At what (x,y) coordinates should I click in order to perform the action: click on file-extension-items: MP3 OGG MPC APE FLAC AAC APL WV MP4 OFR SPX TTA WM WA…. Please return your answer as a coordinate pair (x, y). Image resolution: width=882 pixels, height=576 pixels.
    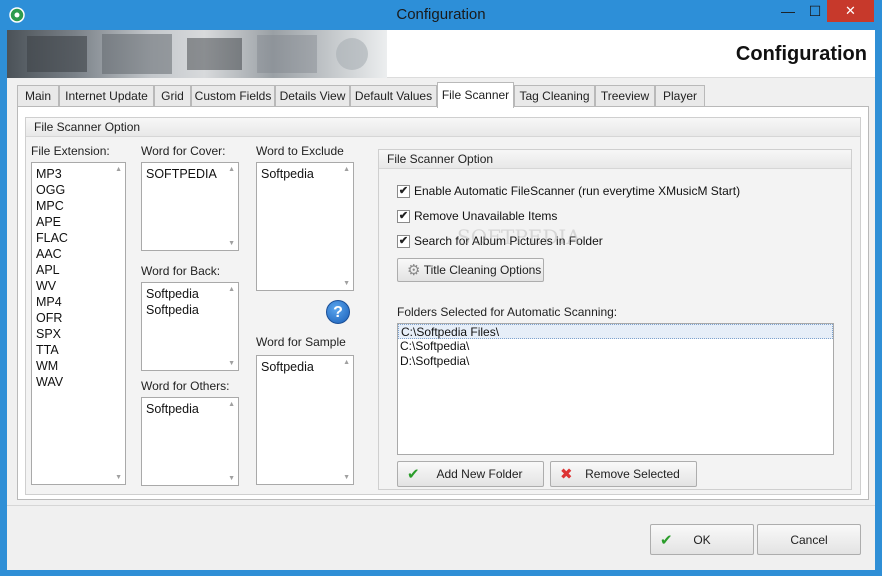
    Looking at the image, I should click on (78, 276).